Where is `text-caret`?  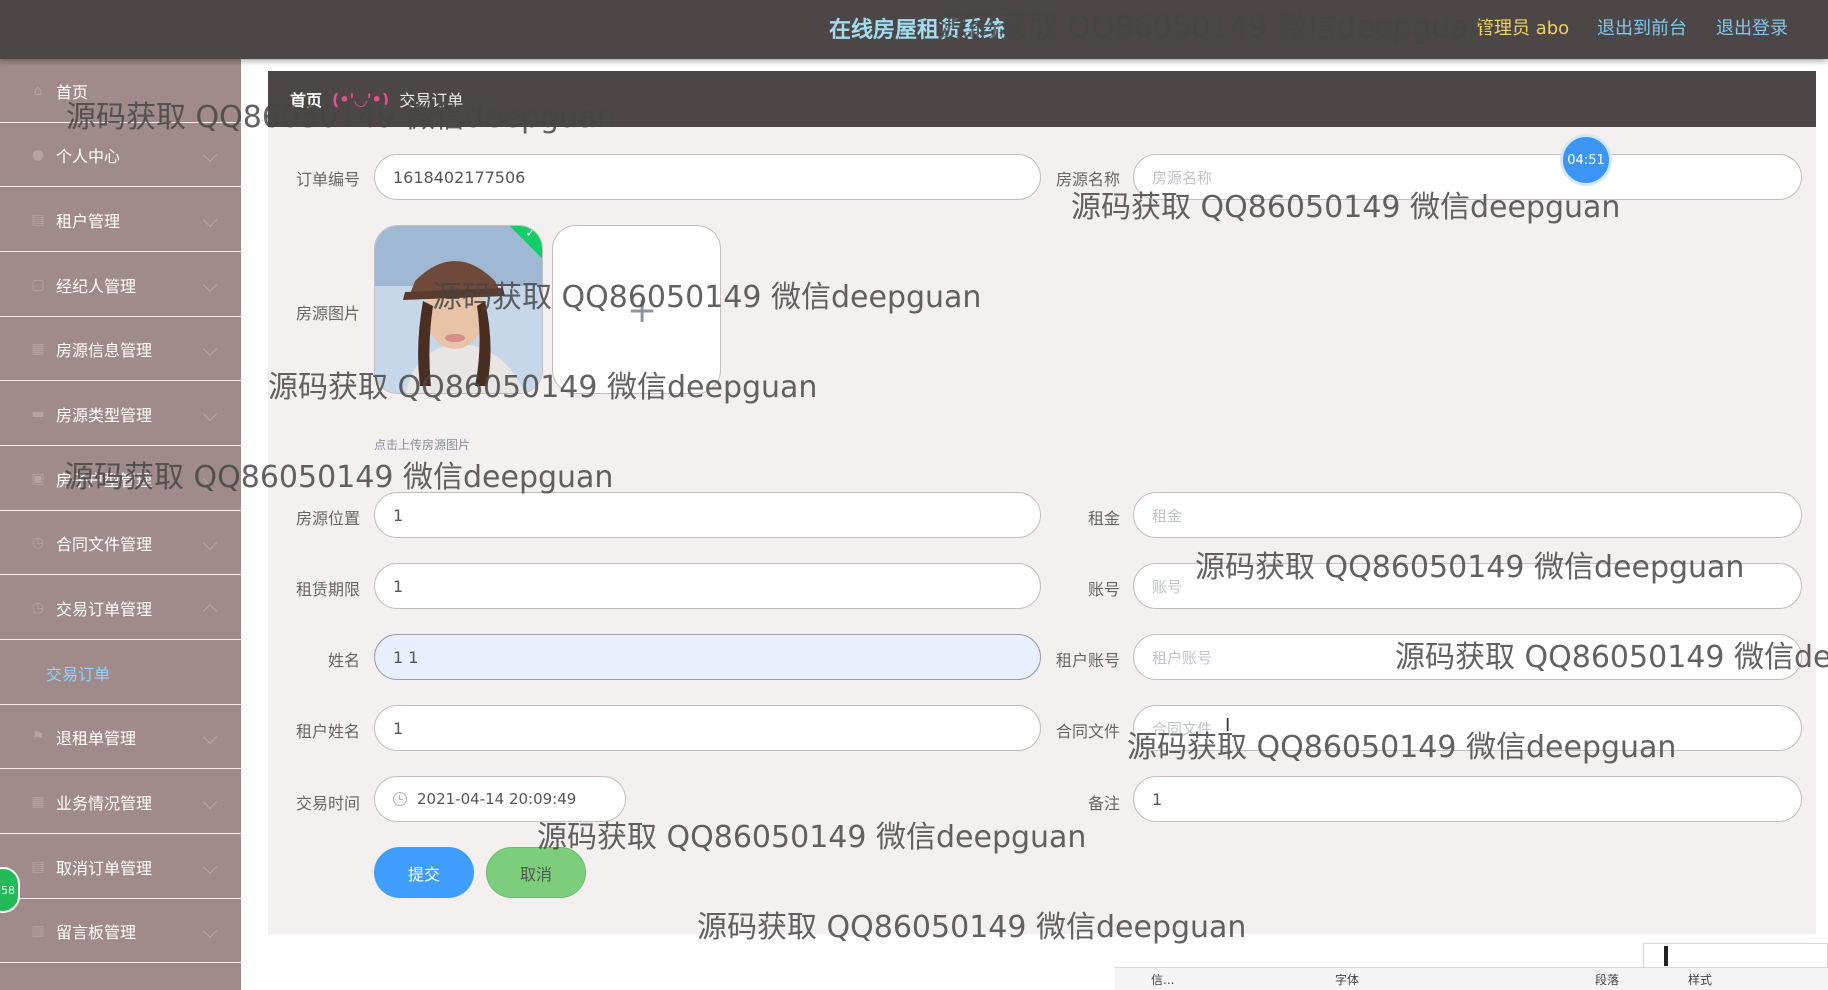 text-caret is located at coordinates (1666, 956).